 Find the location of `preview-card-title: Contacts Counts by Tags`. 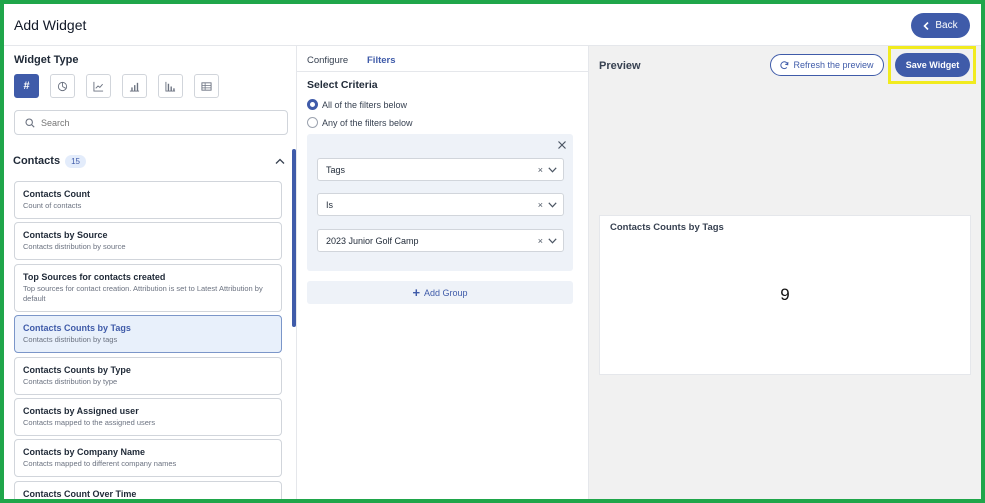

preview-card-title: Contacts Counts by Tags is located at coordinates (667, 227).